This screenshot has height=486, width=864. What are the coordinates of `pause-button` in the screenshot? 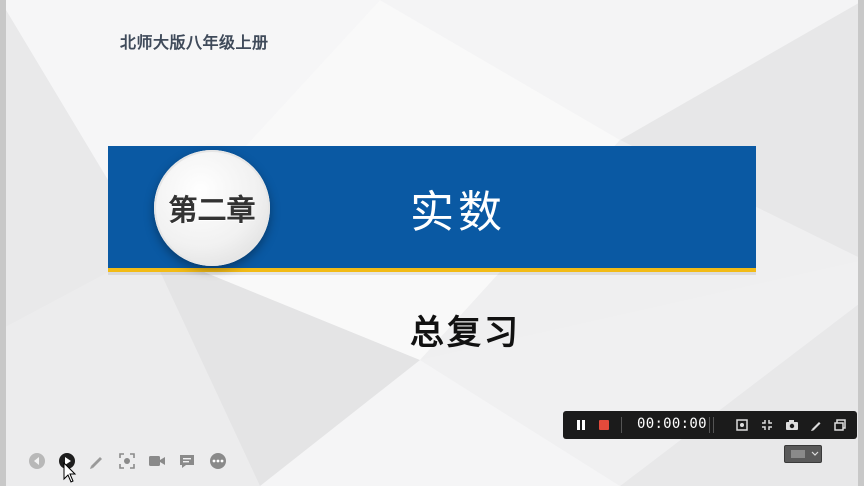 It's located at (581, 425).